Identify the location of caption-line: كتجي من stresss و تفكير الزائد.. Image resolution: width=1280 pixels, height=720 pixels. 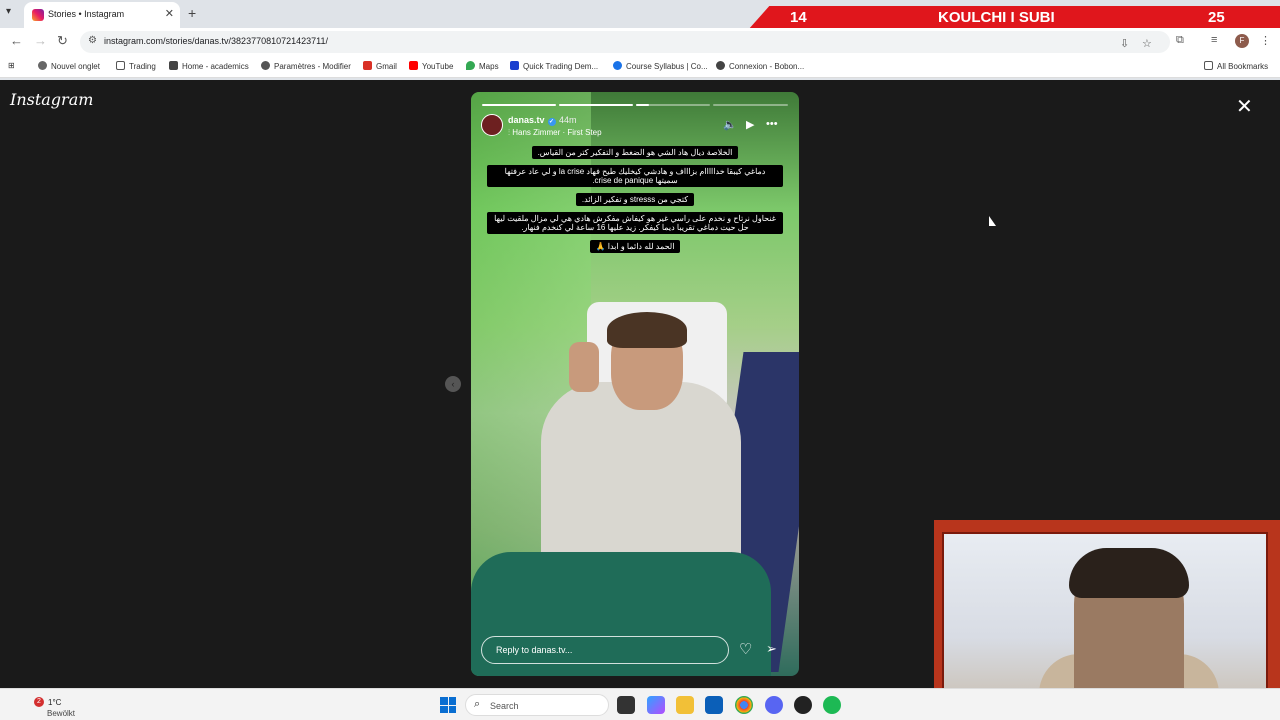
(635, 199).